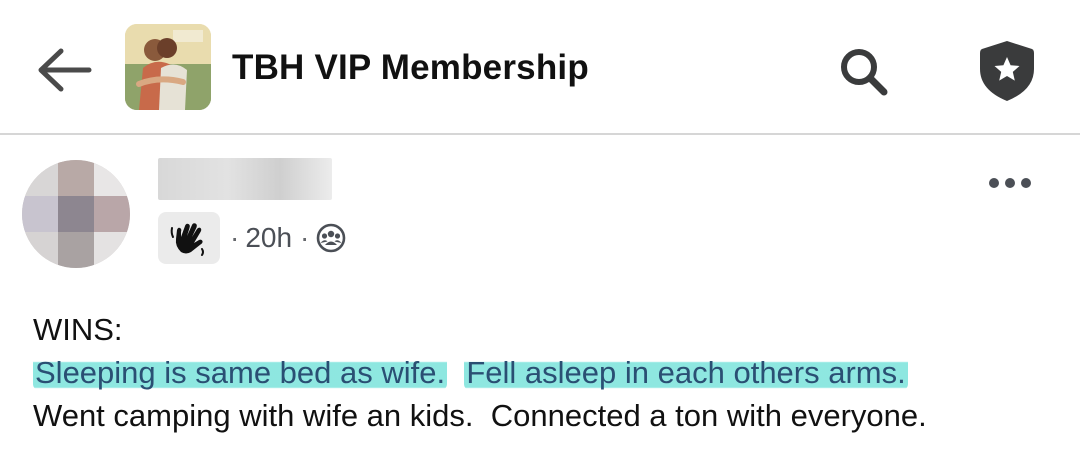 The width and height of the screenshot is (1080, 472). I want to click on shield-star-icon, so click(1007, 71).